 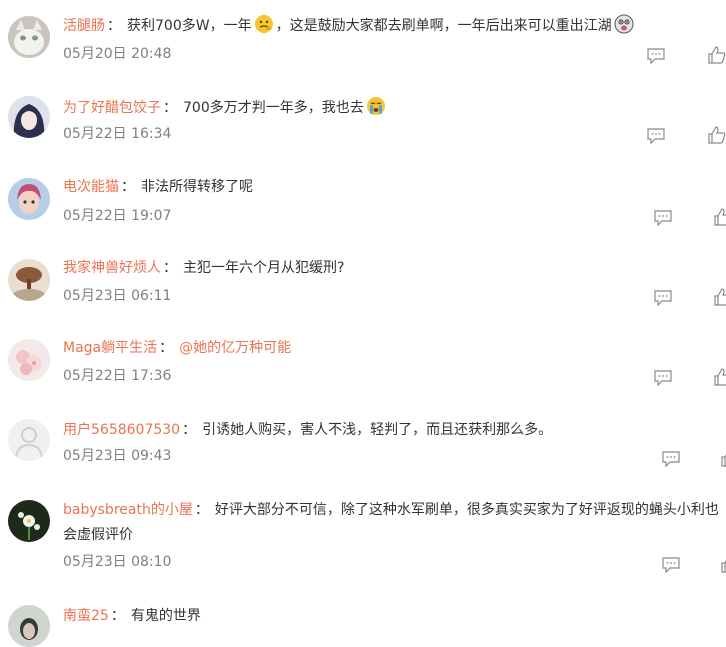 I want to click on comment-content: 电次能猫：非法所得转移了呢, so click(x=158, y=187).